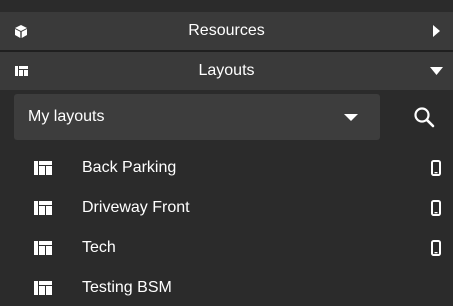  I want to click on search-icon, so click(424, 117).